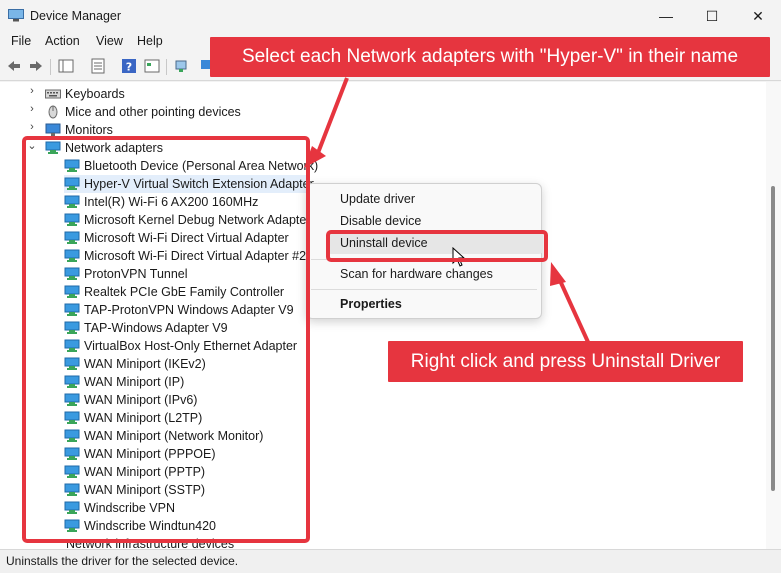 The image size is (781, 573). Describe the element at coordinates (773, 338) in the screenshot. I see `scrollbar-thumb` at that location.